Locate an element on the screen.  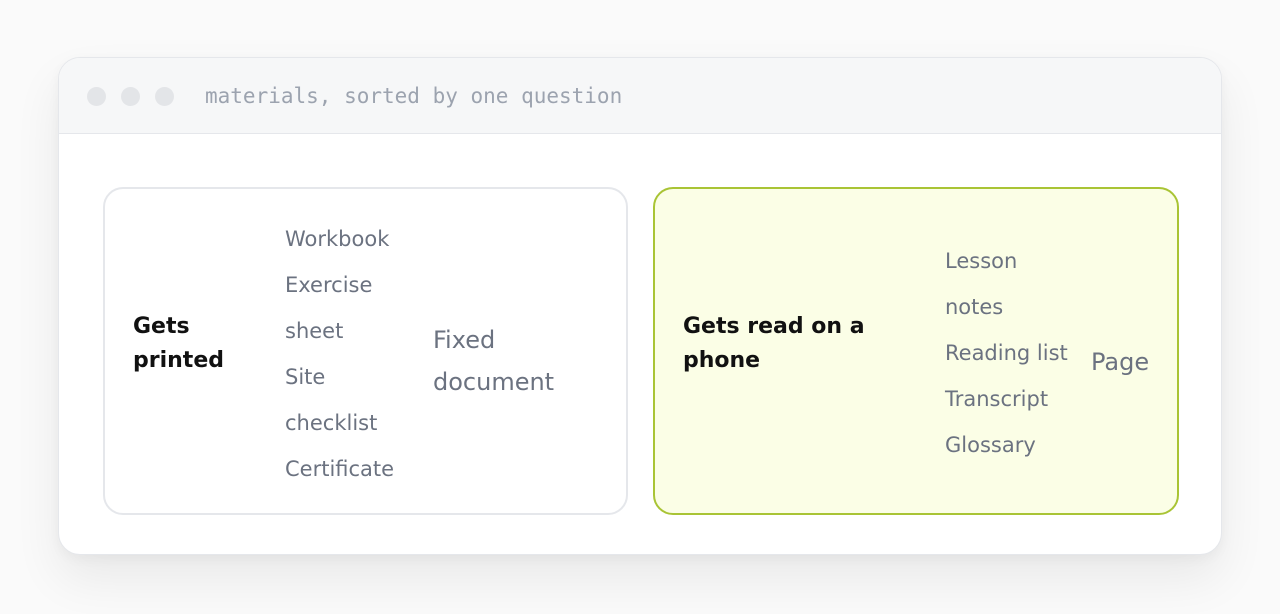
list-item: Reading list is located at coordinates (1006, 353).